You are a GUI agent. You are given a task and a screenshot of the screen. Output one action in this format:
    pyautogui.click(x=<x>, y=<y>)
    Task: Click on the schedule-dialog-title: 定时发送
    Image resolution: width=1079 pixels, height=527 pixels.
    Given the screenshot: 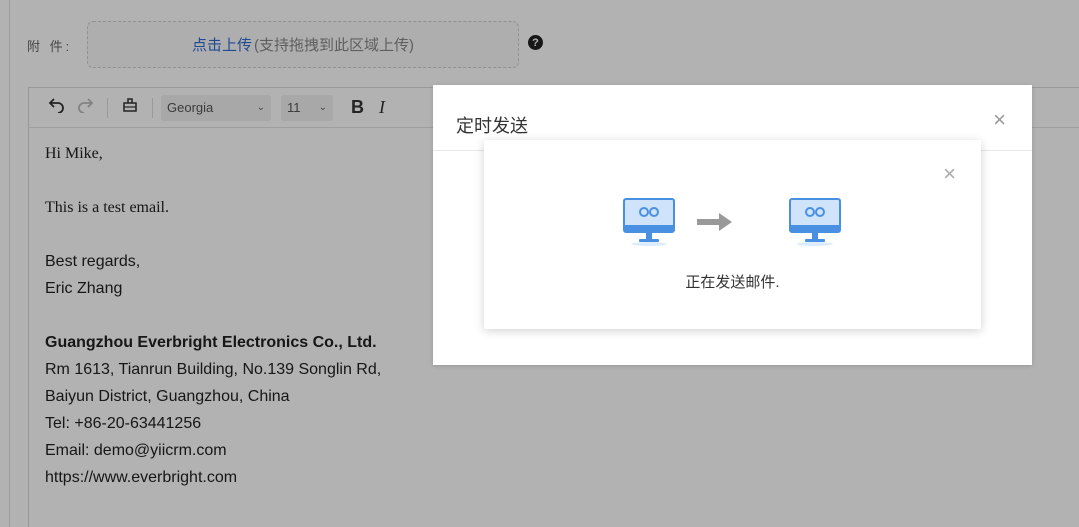 What is the action you would take?
    pyautogui.click(x=492, y=126)
    